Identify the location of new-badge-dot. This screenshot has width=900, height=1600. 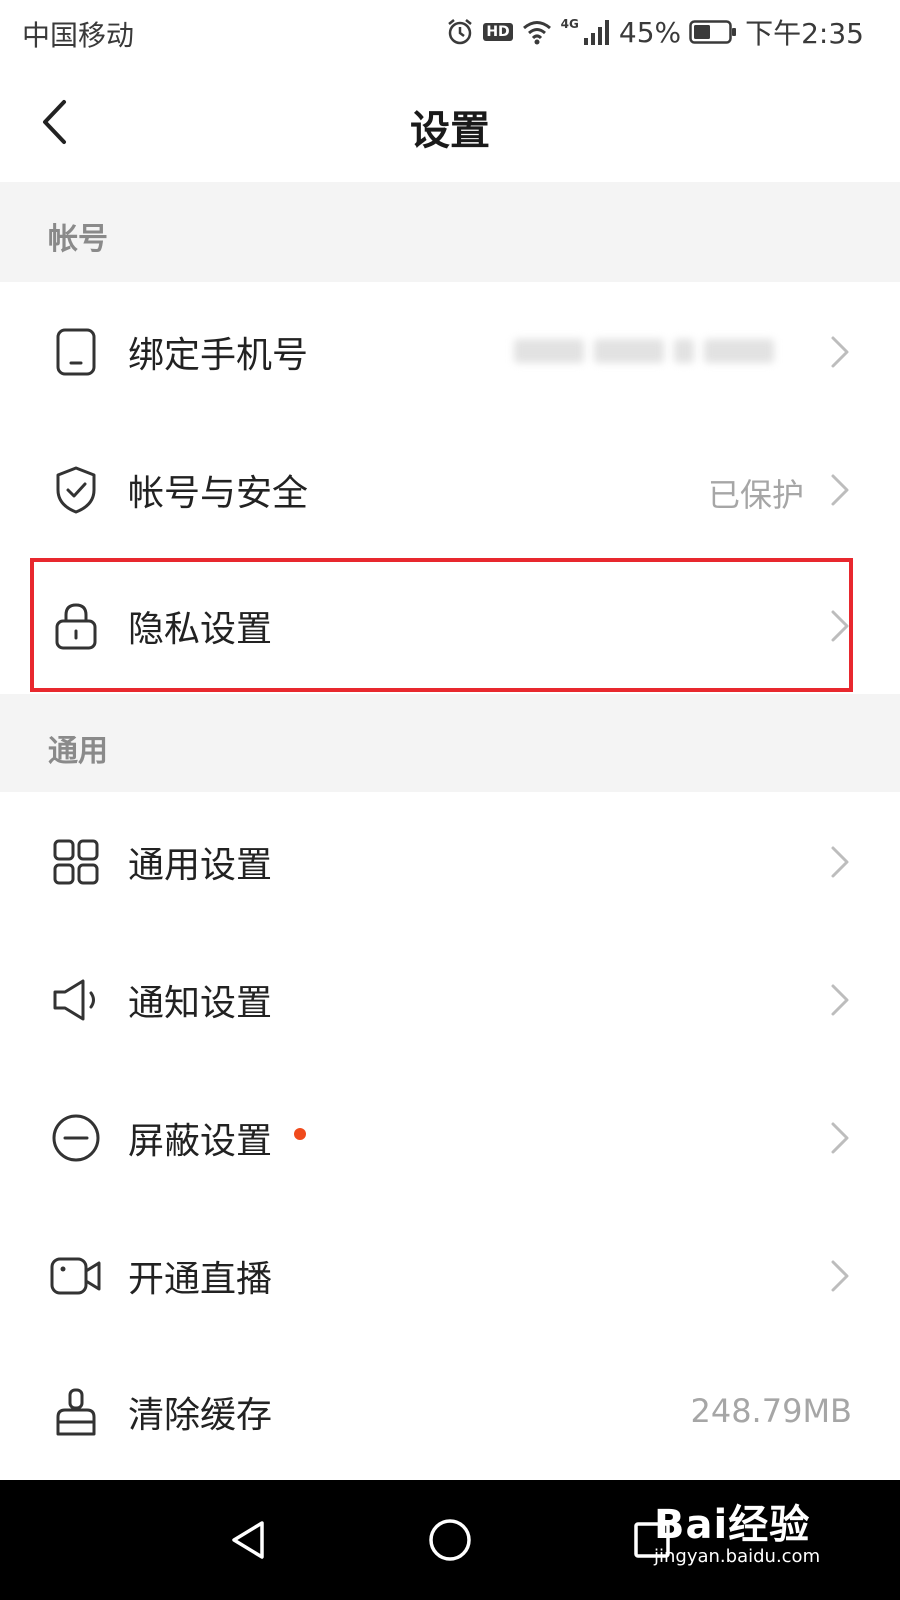
(300, 1134).